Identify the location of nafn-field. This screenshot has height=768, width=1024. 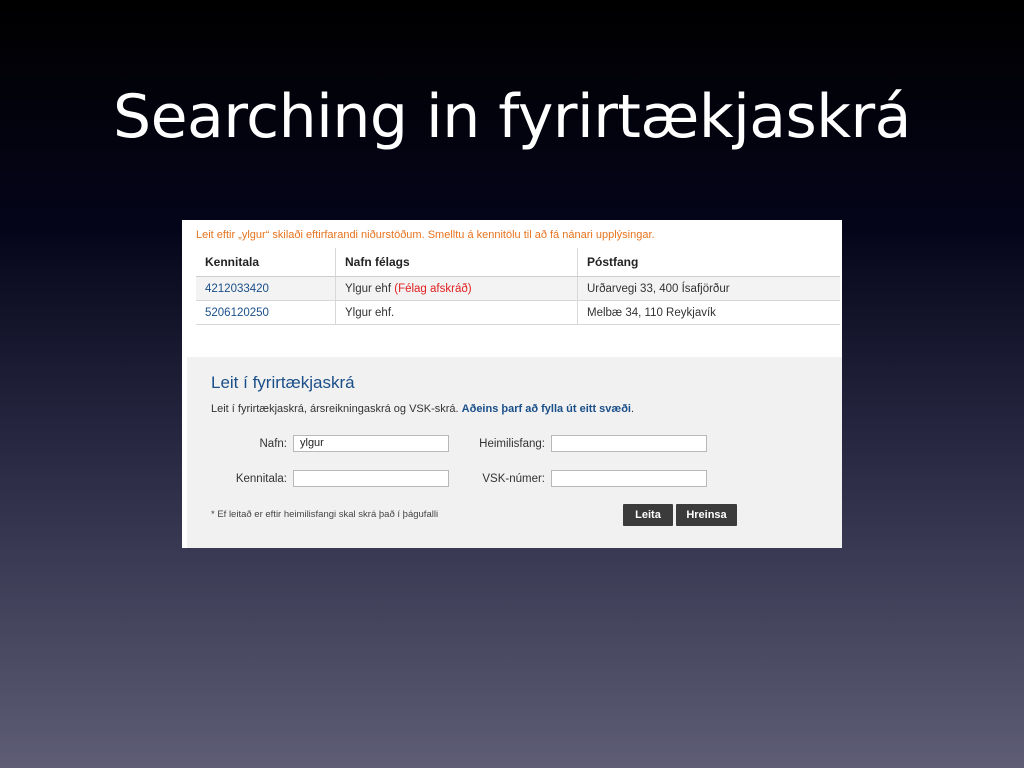
(371, 443).